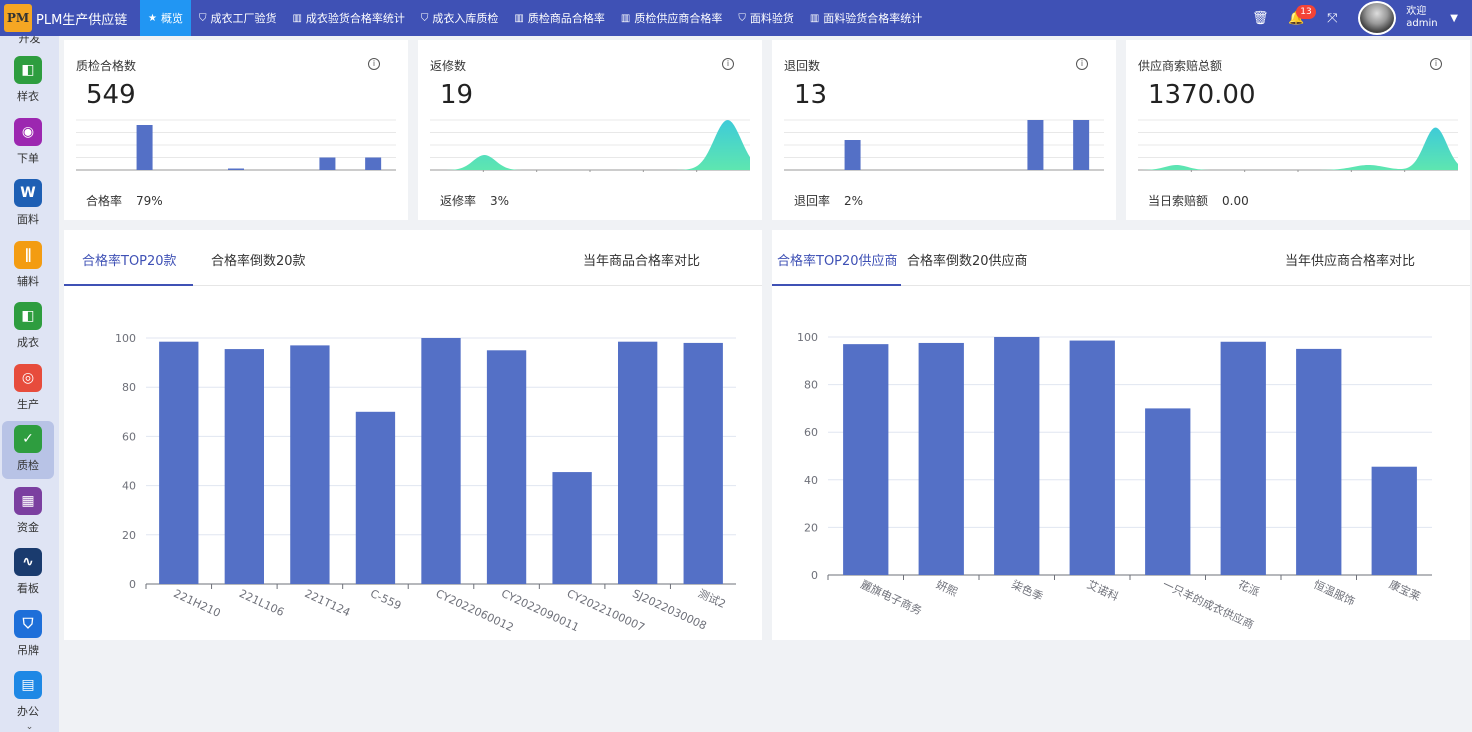 The width and height of the screenshot is (1472, 732). I want to click on trash-icon: 🗑, so click(1260, 18).